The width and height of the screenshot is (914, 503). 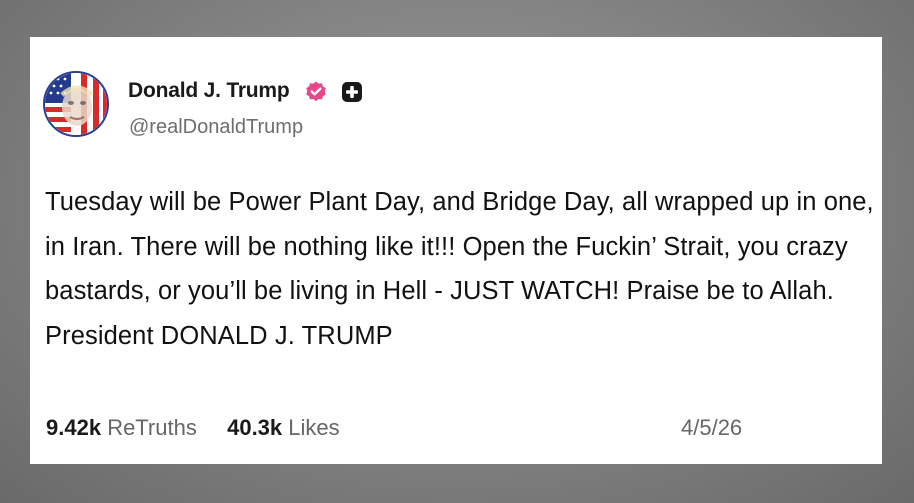 I want to click on post-stats: 9.42k ReTruths 40.3k Likes, so click(x=193, y=428).